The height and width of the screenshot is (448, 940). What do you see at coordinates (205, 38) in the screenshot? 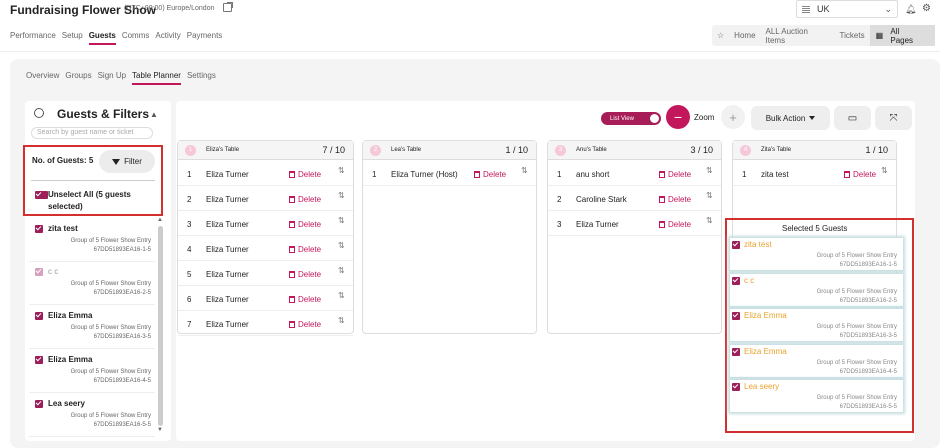
I see `nav-item-payments: Payments` at bounding box center [205, 38].